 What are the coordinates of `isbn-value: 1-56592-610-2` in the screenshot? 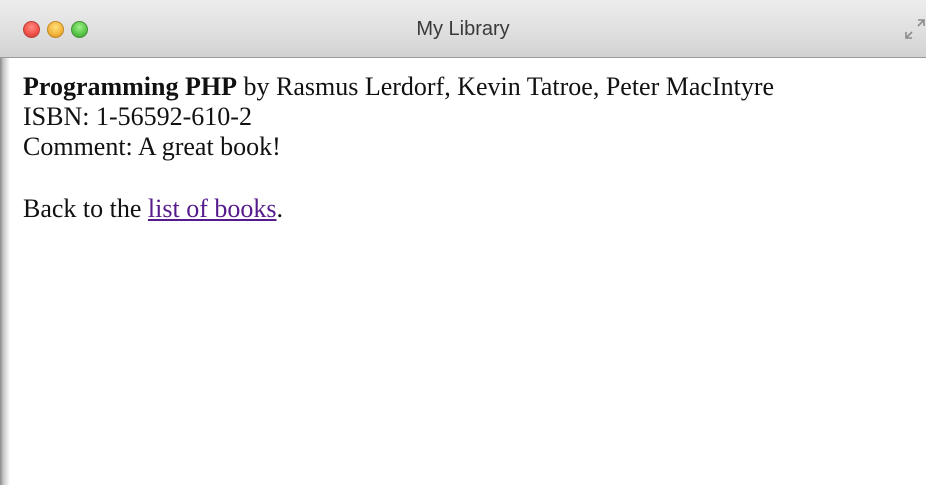 It's located at (173, 116).